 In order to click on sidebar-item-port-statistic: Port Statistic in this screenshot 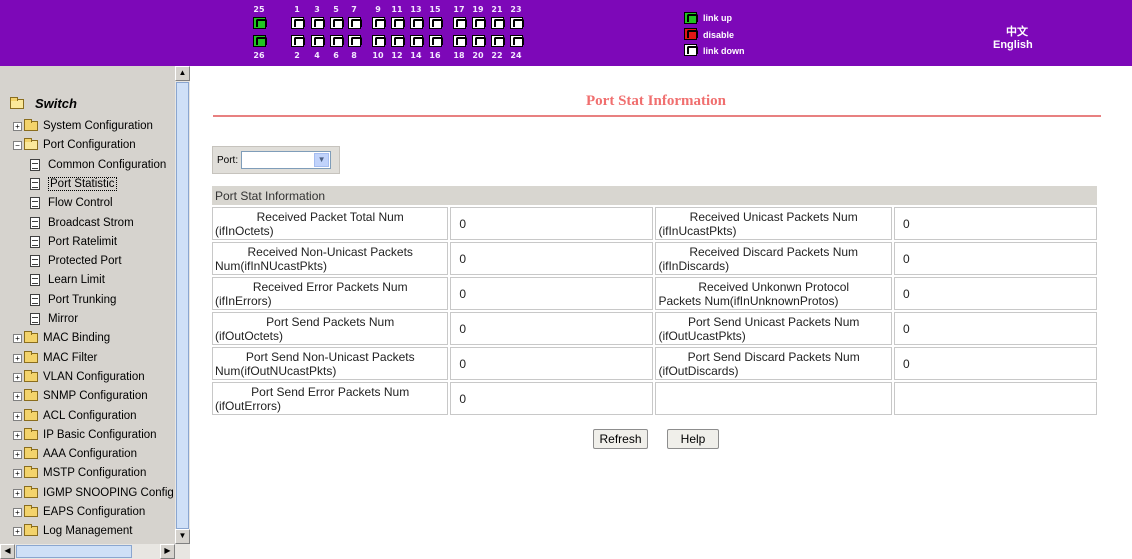, I will do `click(73, 184)`.